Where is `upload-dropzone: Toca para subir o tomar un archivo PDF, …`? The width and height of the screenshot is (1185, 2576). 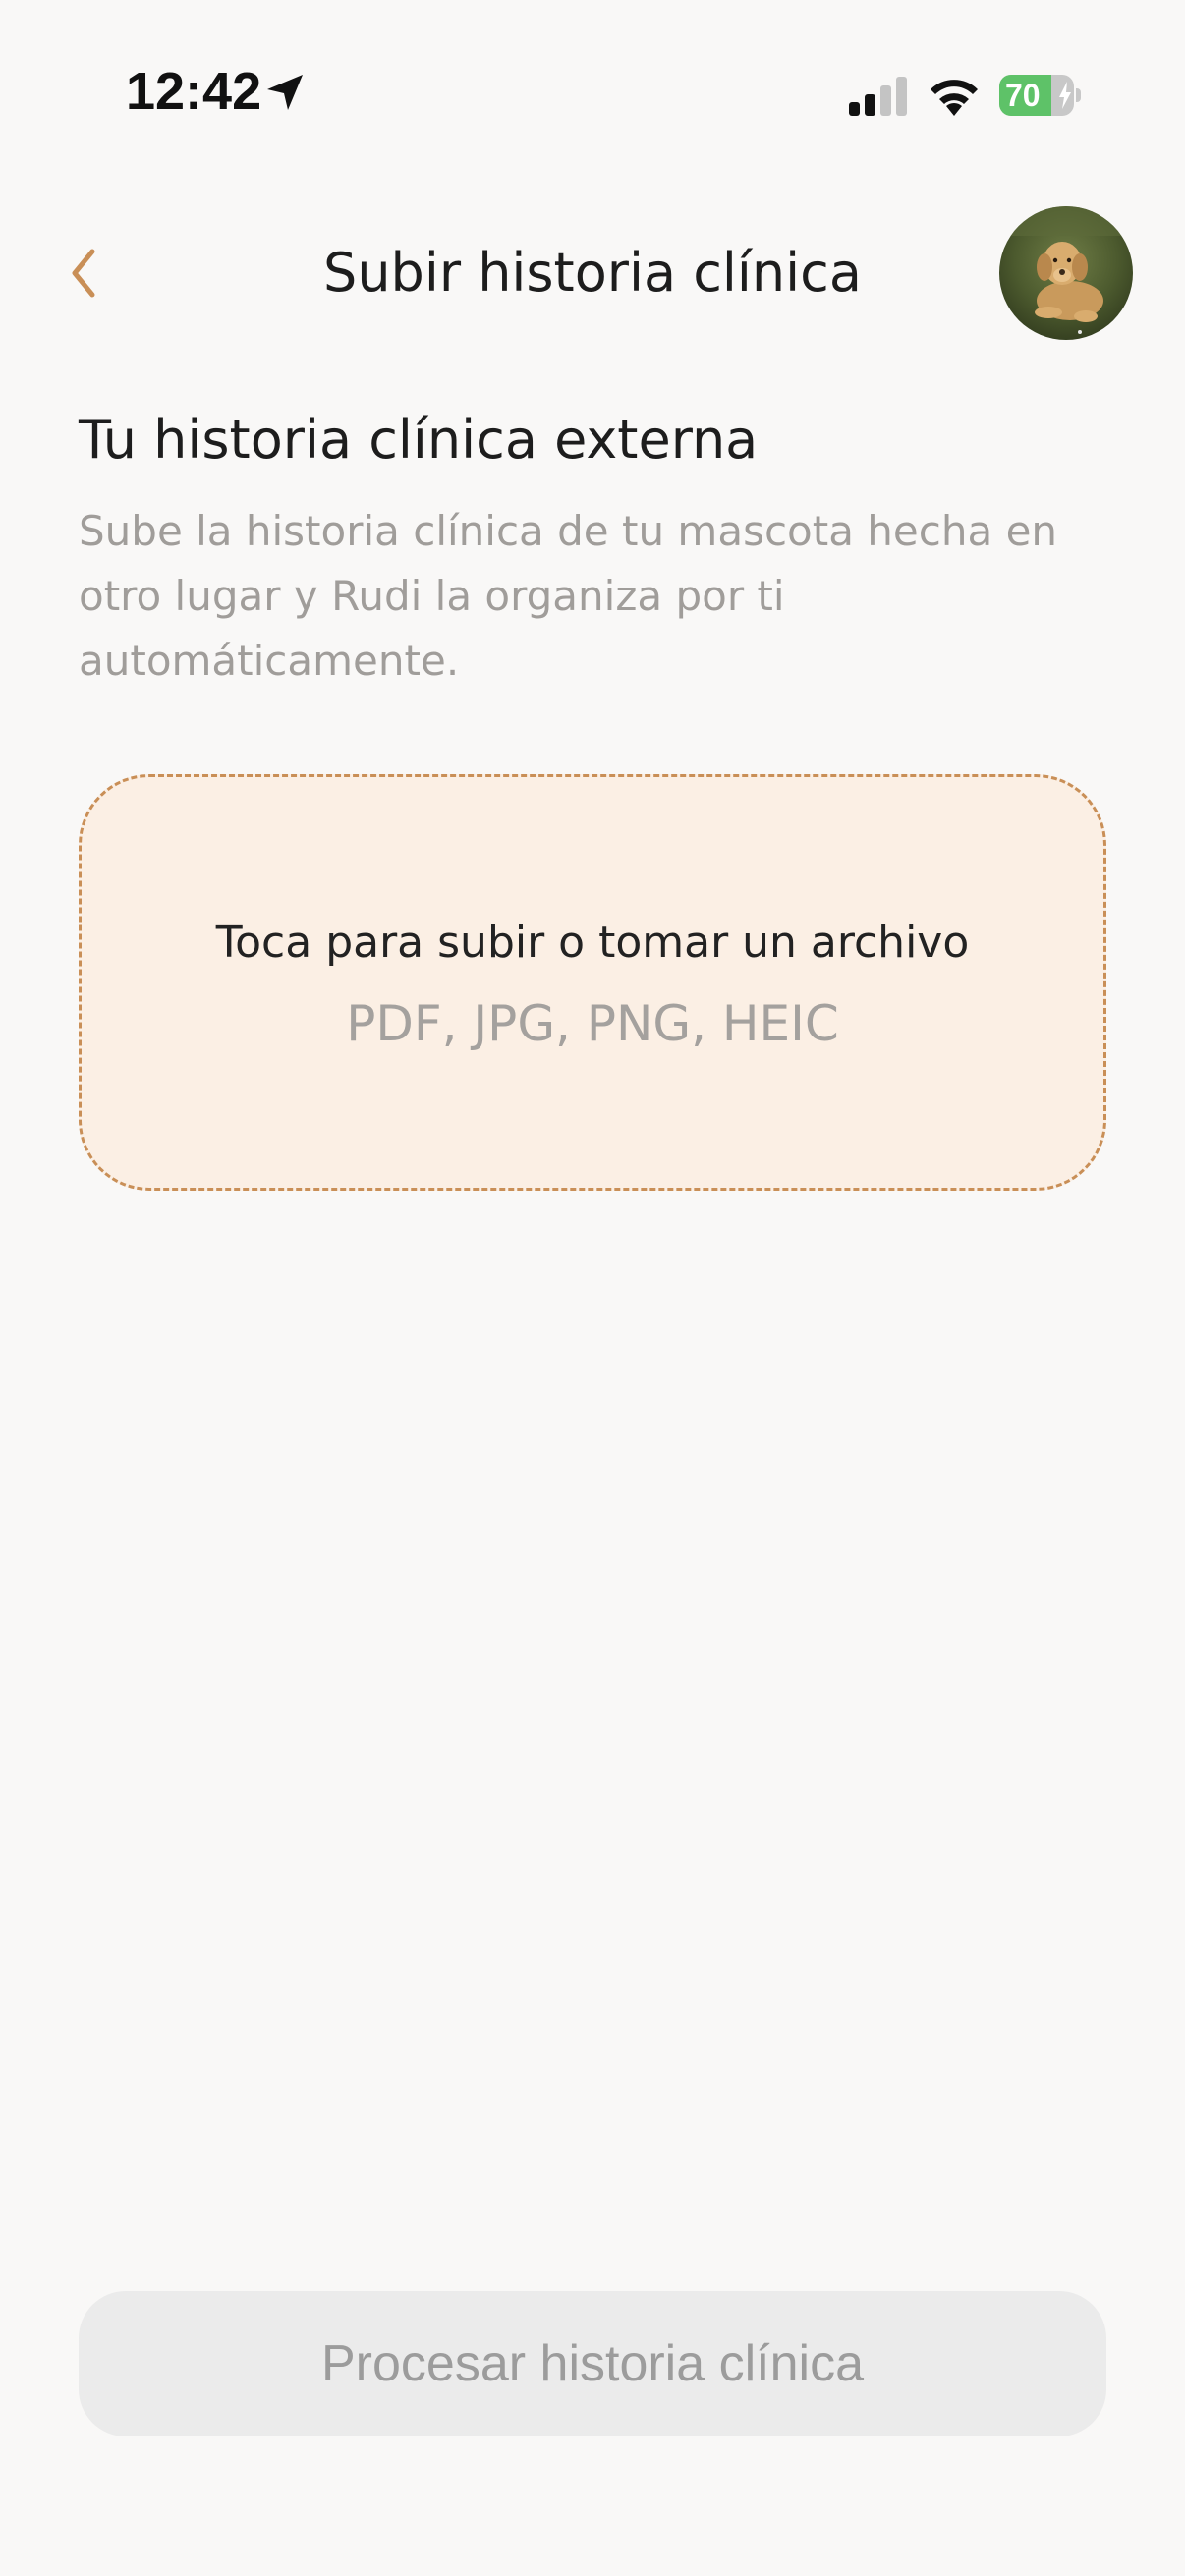
upload-dropzone: Toca para subir o tomar un archivo PDF, … is located at coordinates (592, 982).